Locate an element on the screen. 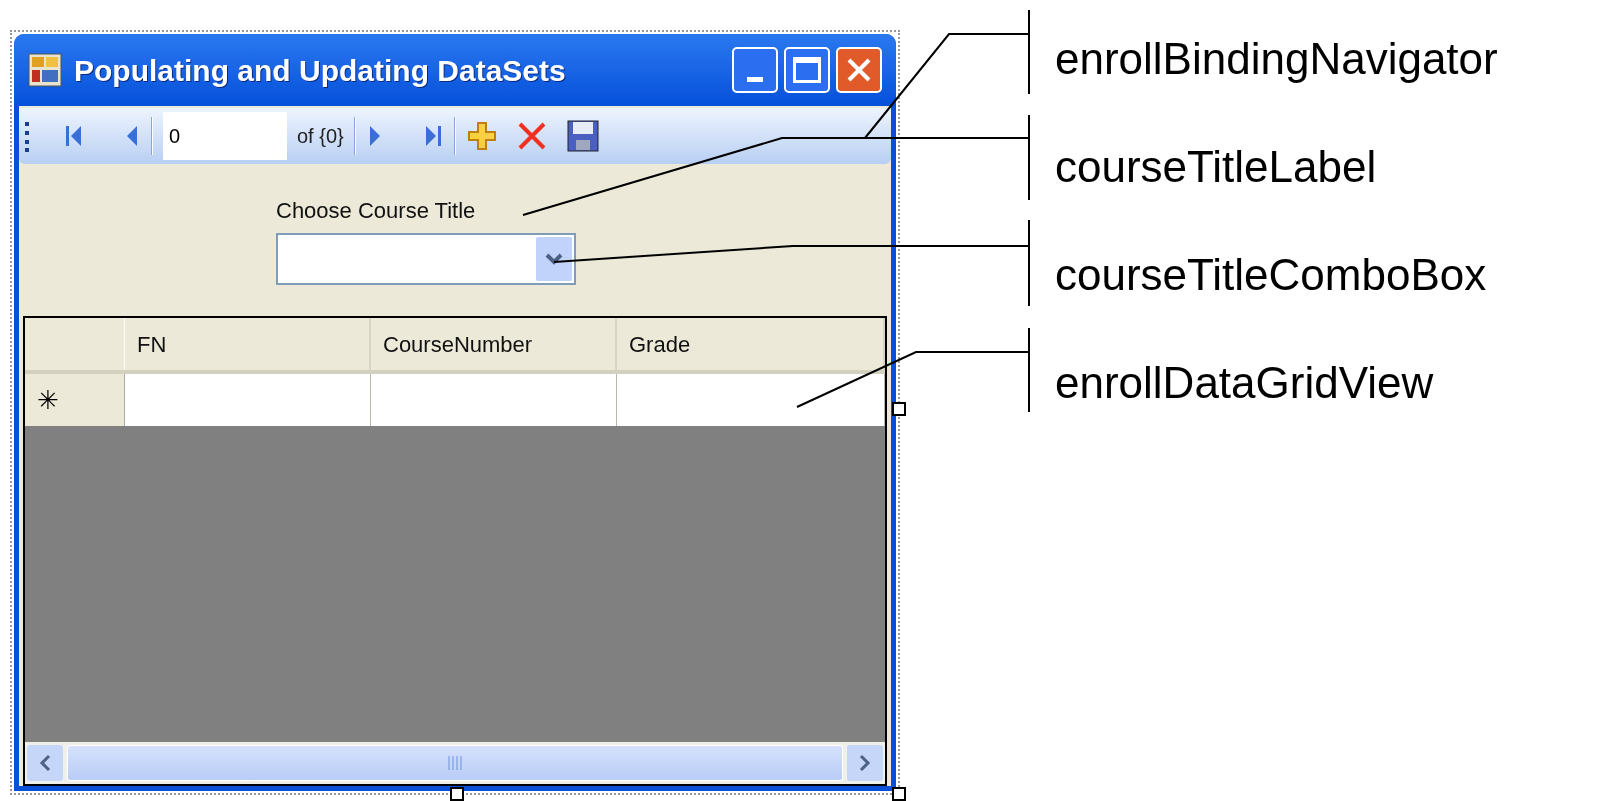 This screenshot has height=801, width=1608. close-button is located at coordinates (859, 70).